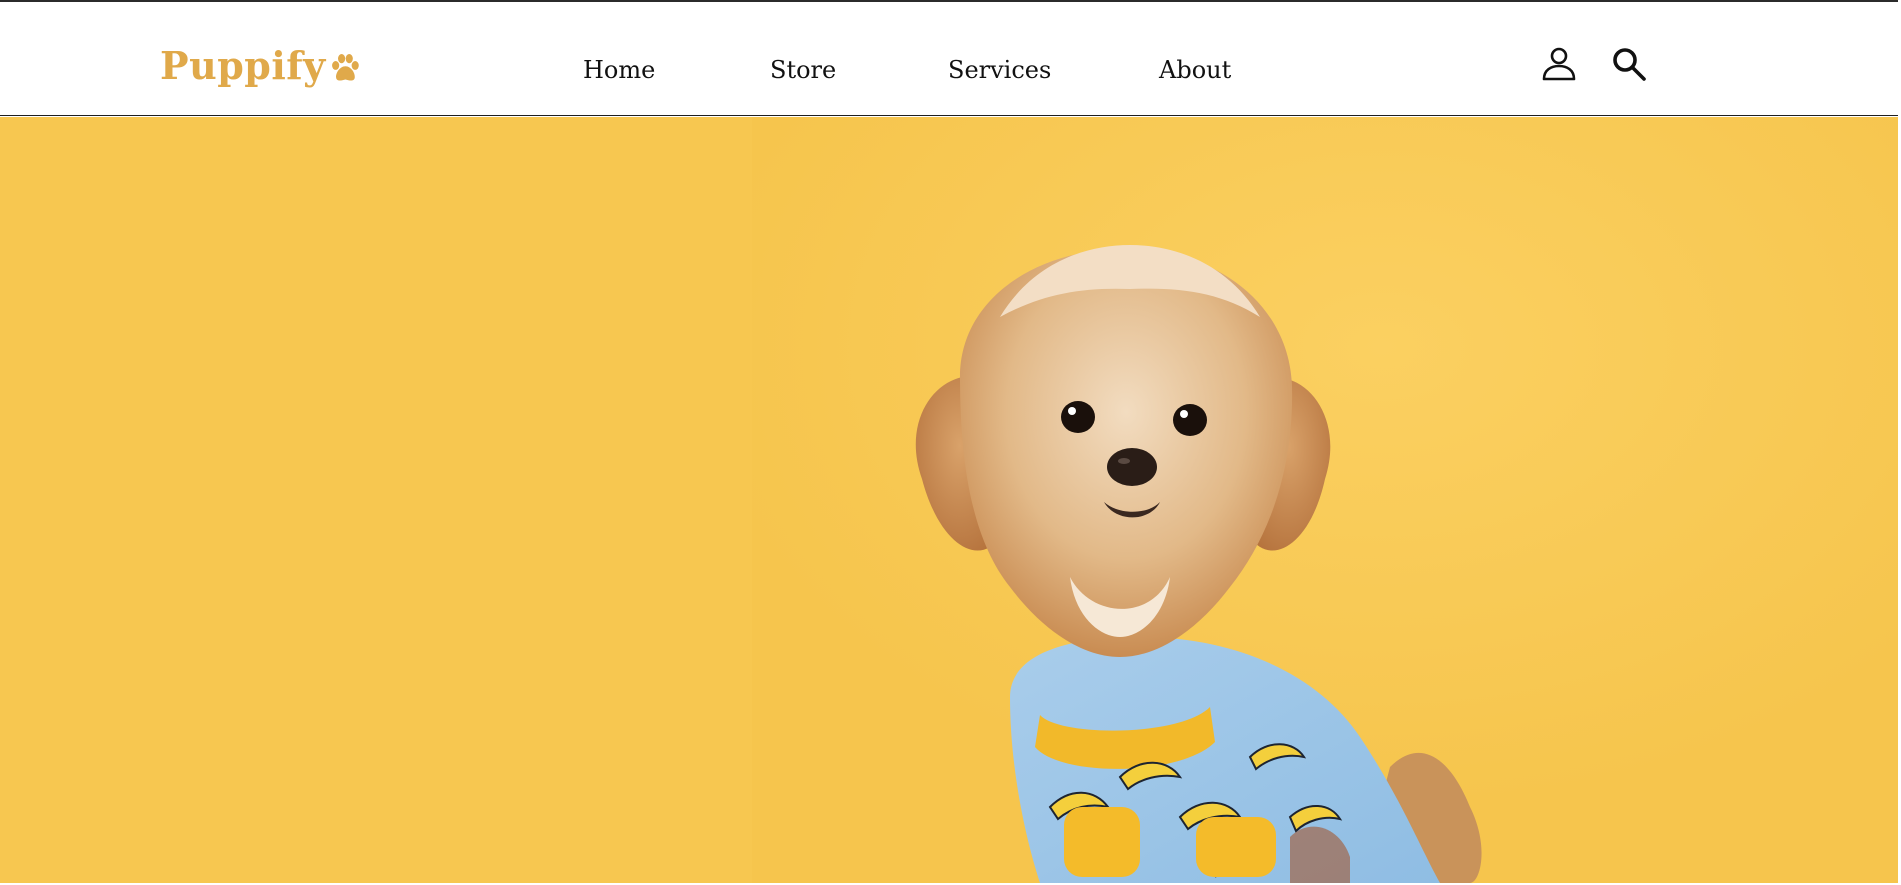 The height and width of the screenshot is (885, 1901). What do you see at coordinates (243, 65) in the screenshot?
I see `brand-name: Puppify` at bounding box center [243, 65].